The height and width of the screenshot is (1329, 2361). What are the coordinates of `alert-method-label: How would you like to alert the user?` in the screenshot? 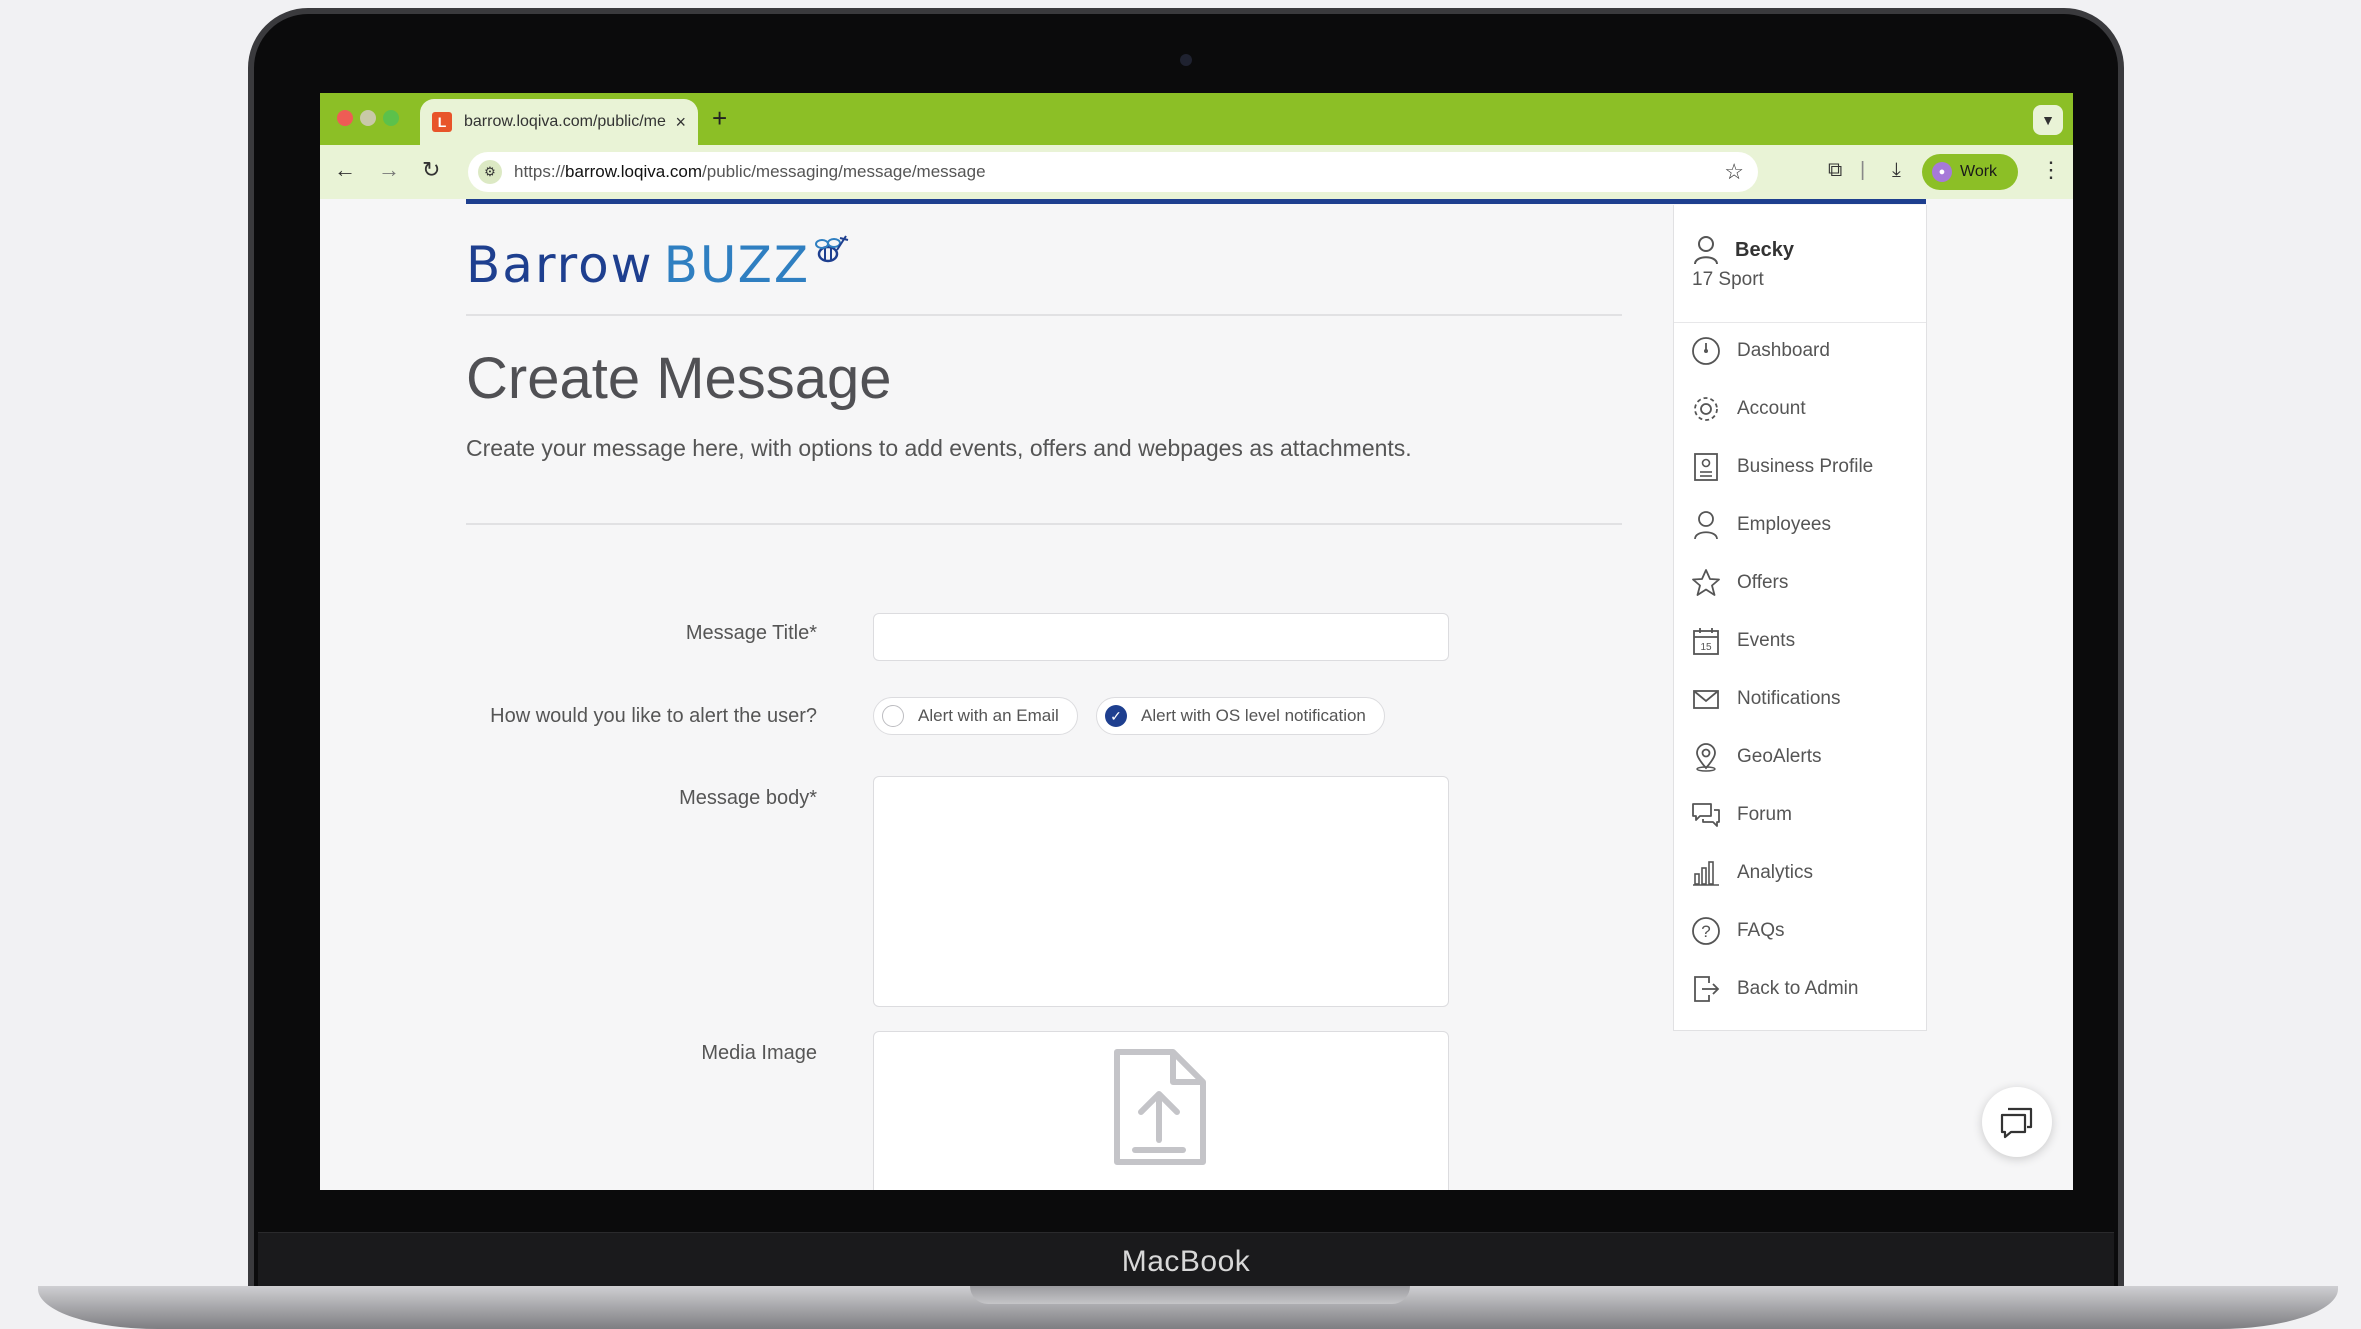 It's located at (653, 716).